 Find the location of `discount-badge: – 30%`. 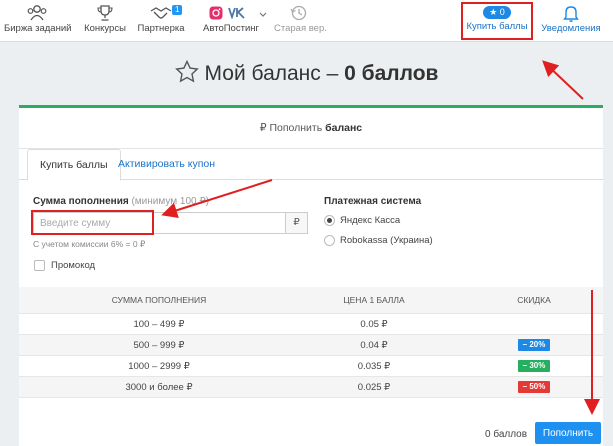

discount-badge: – 30% is located at coordinates (534, 366).